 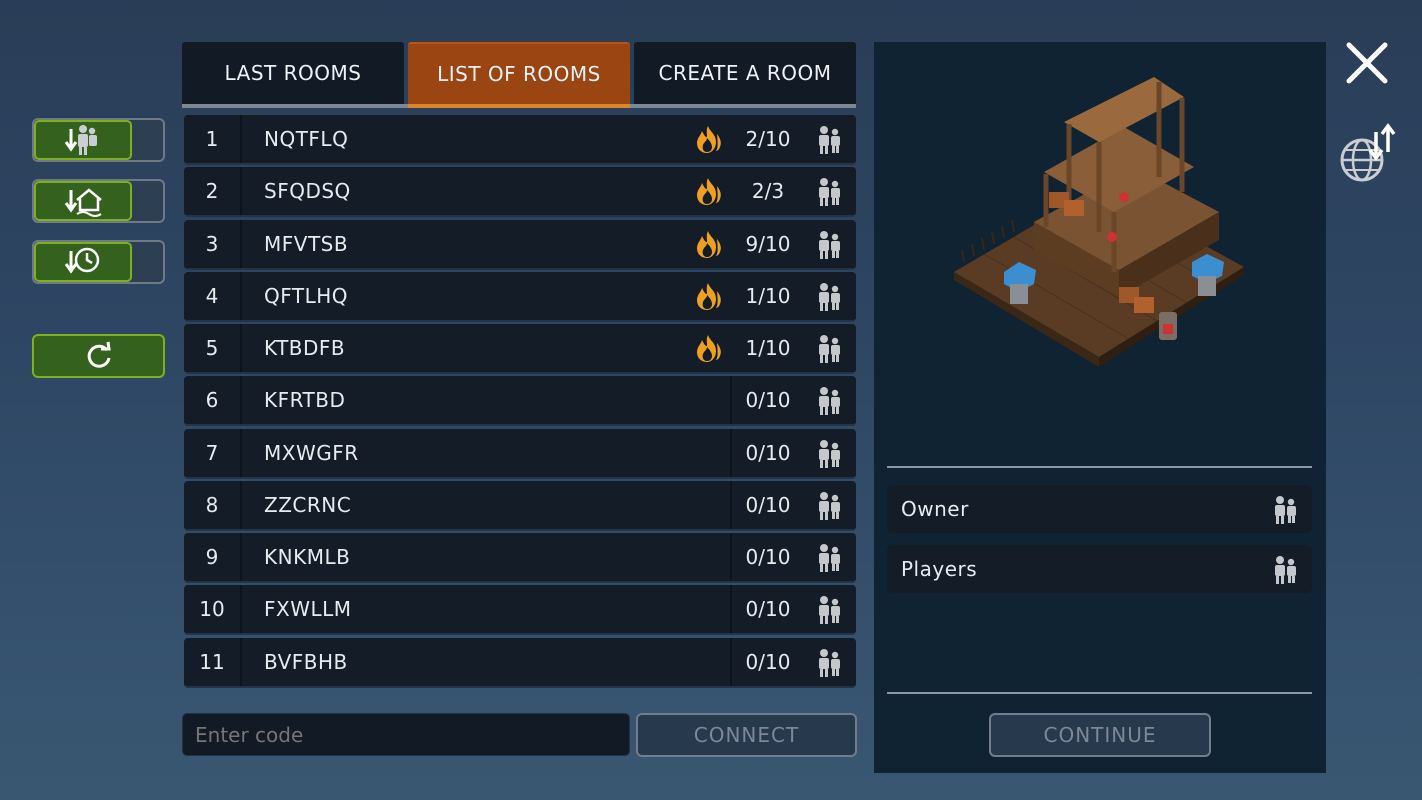 What do you see at coordinates (213, 661) in the screenshot?
I see `room-index: 11` at bounding box center [213, 661].